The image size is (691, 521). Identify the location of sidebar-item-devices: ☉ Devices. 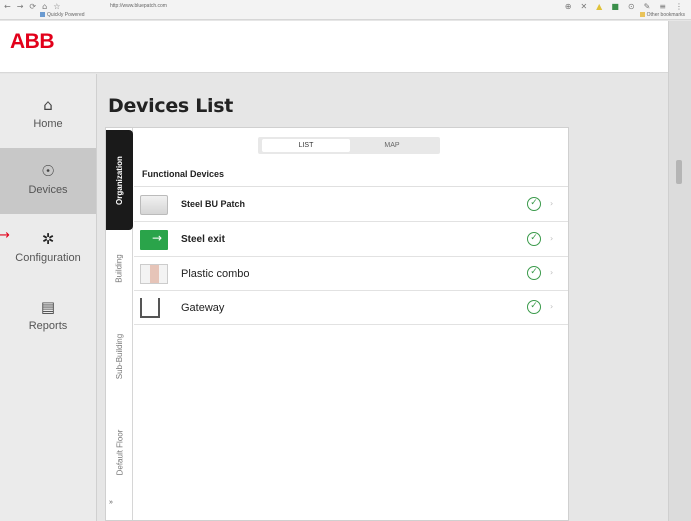
(48, 181).